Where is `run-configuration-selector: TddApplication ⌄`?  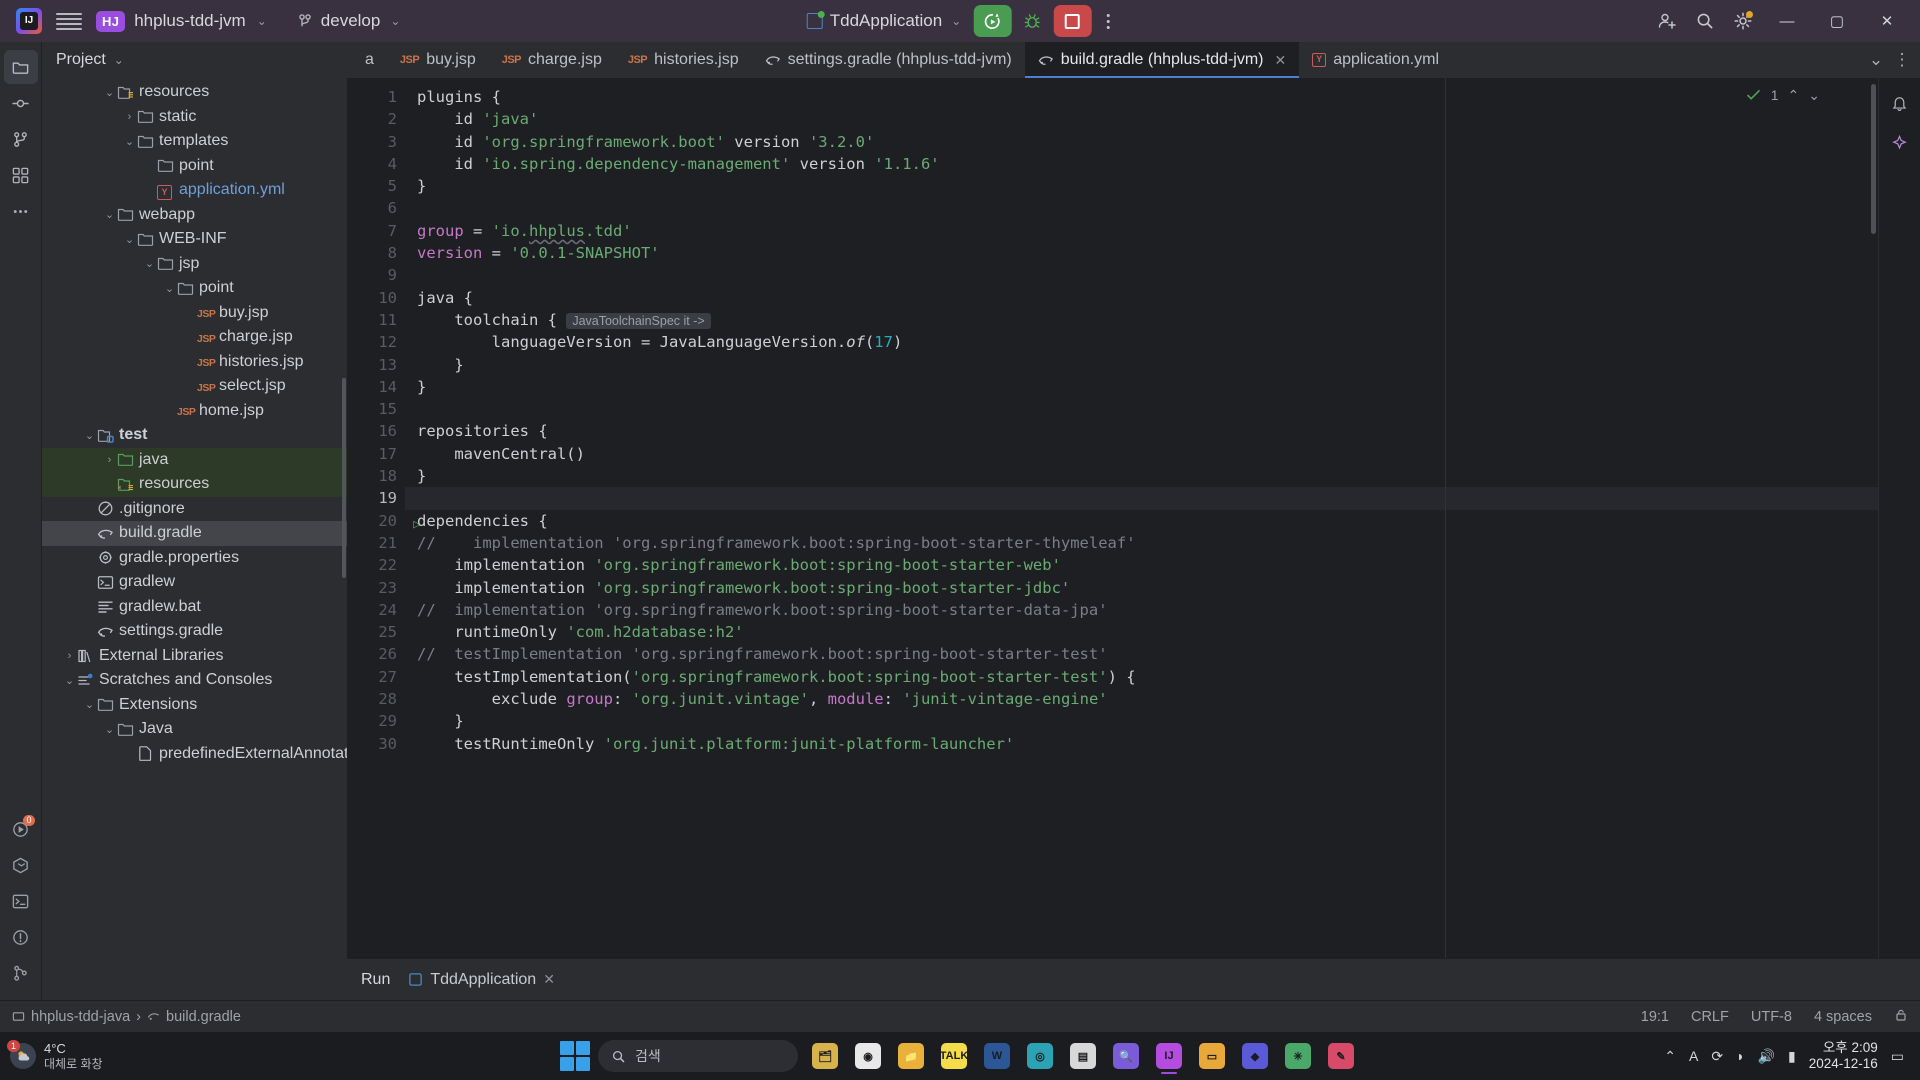 run-configuration-selector: TddApplication ⌄ is located at coordinates (884, 21).